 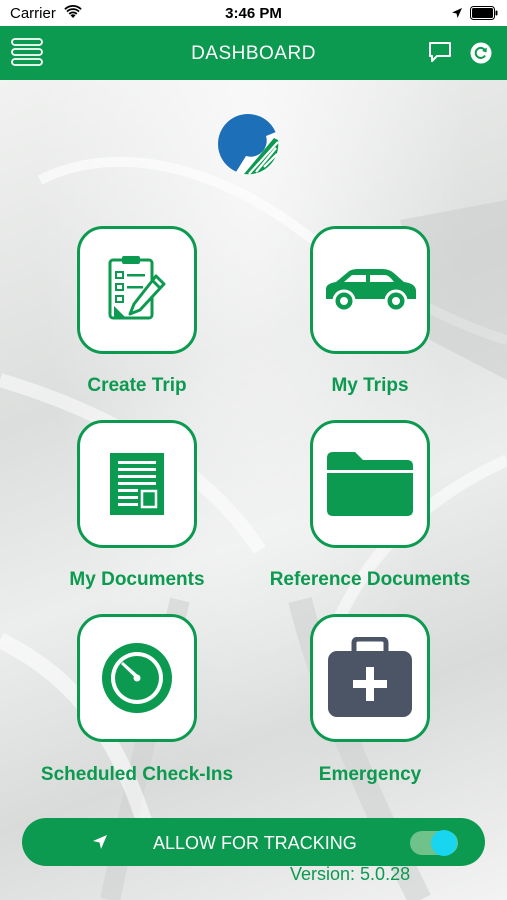 I want to click on first-aid-kit-icon, so click(x=370, y=677).